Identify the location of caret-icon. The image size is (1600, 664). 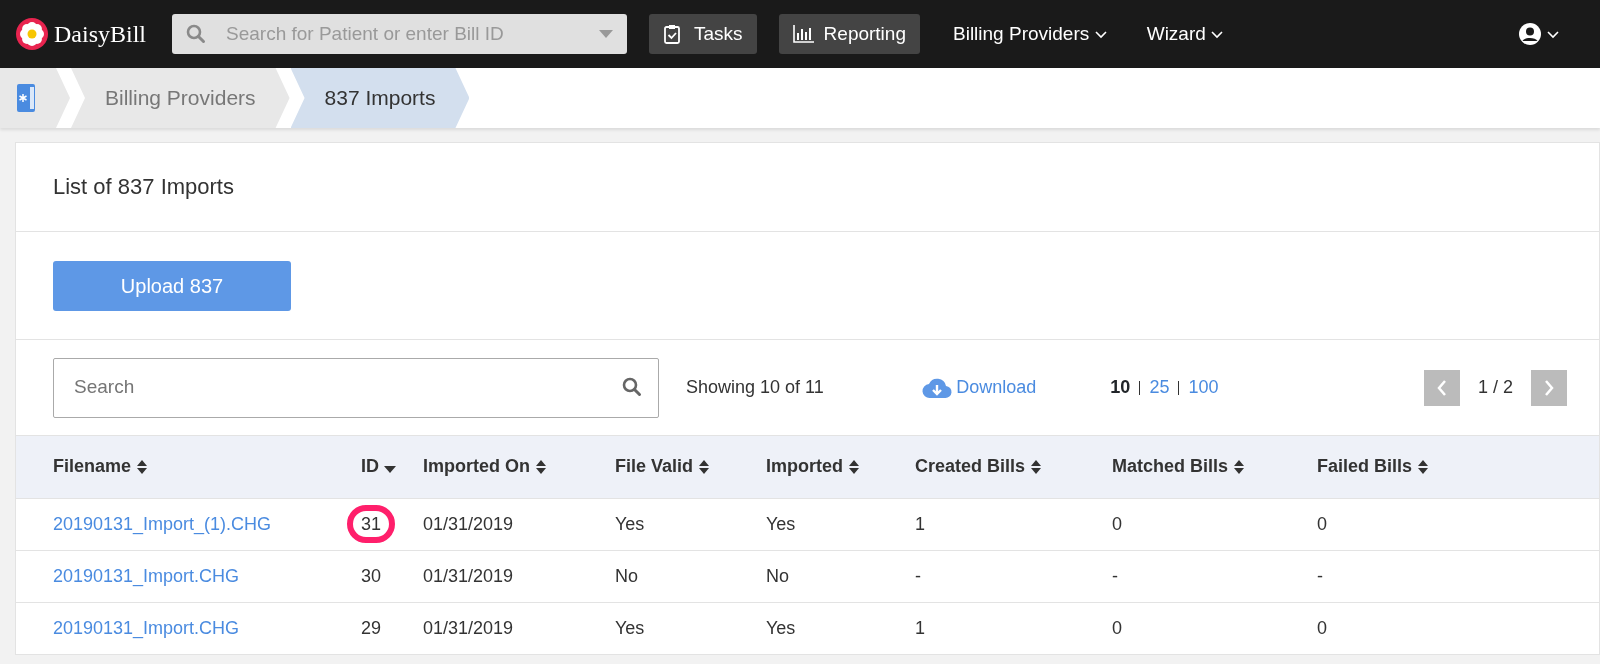
(606, 34).